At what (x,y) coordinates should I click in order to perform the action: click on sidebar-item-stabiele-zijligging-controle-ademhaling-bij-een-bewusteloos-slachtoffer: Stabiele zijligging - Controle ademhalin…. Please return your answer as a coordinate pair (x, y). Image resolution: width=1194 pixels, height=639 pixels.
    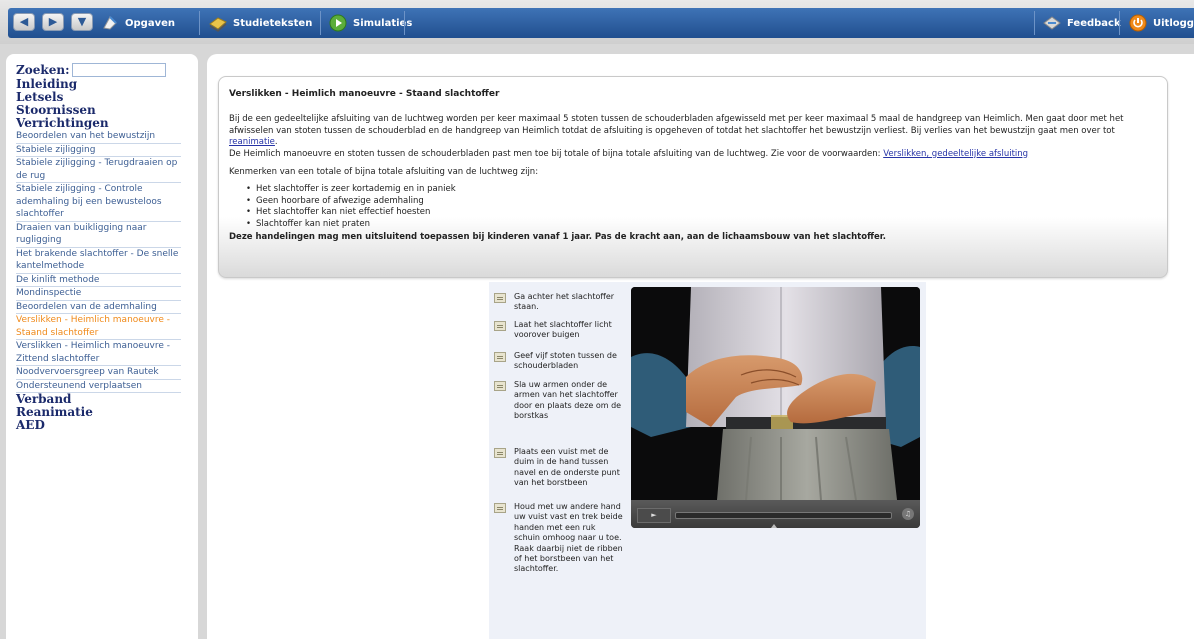
    Looking at the image, I should click on (98, 202).